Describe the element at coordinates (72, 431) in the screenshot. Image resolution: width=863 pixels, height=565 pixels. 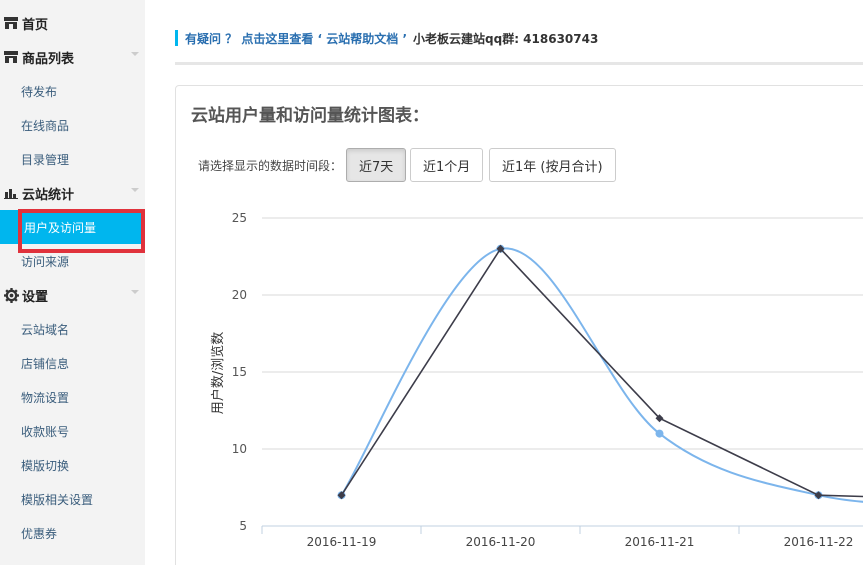
I see `sidebar-item-payment: 收款账号` at that location.